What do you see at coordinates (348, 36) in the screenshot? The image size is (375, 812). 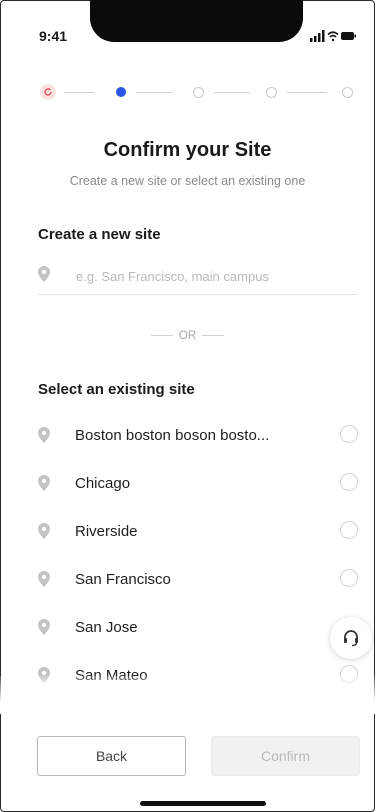 I see `battery-icon` at bounding box center [348, 36].